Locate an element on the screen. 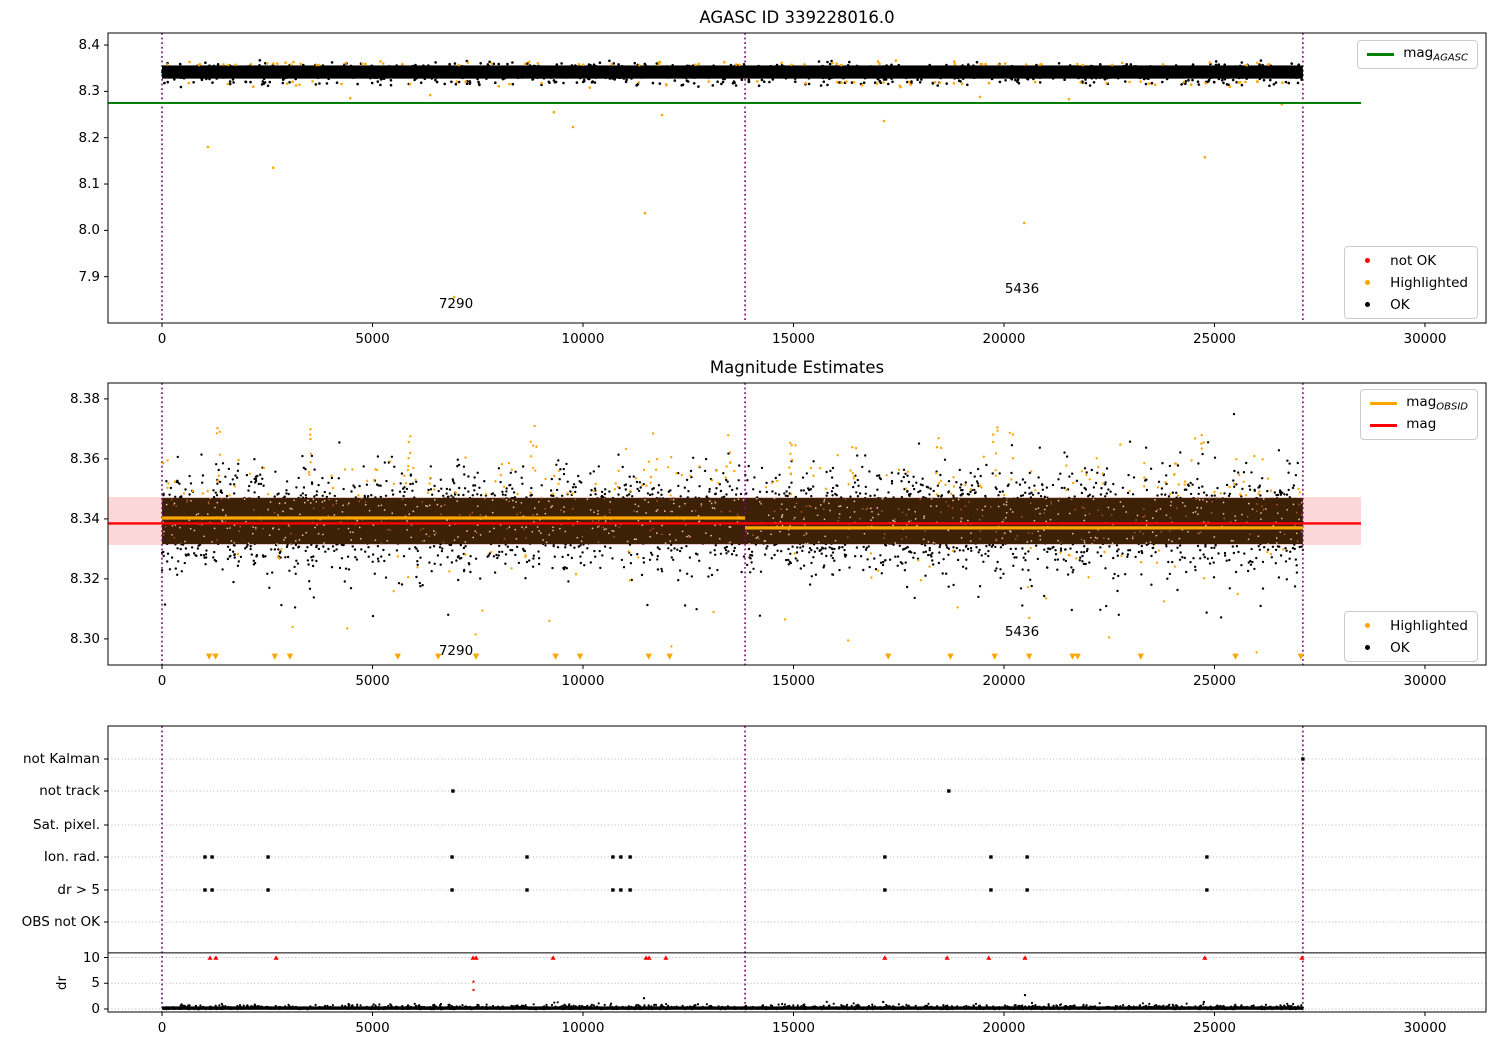 The height and width of the screenshot is (1050, 1500). legend-plot2-markers: Highlighted OK is located at coordinates (1411, 636).